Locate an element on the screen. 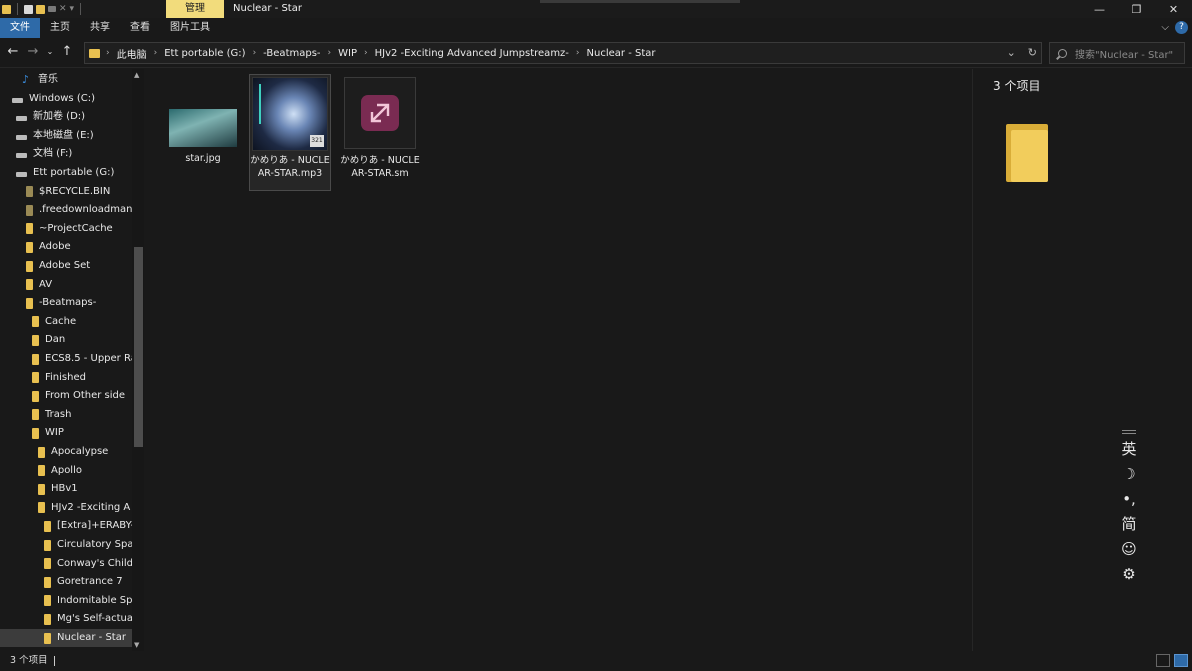 Image resolution: width=1192 pixels, height=671 pixels. sidebar-item: 文档 (F:) is located at coordinates (66, 154).